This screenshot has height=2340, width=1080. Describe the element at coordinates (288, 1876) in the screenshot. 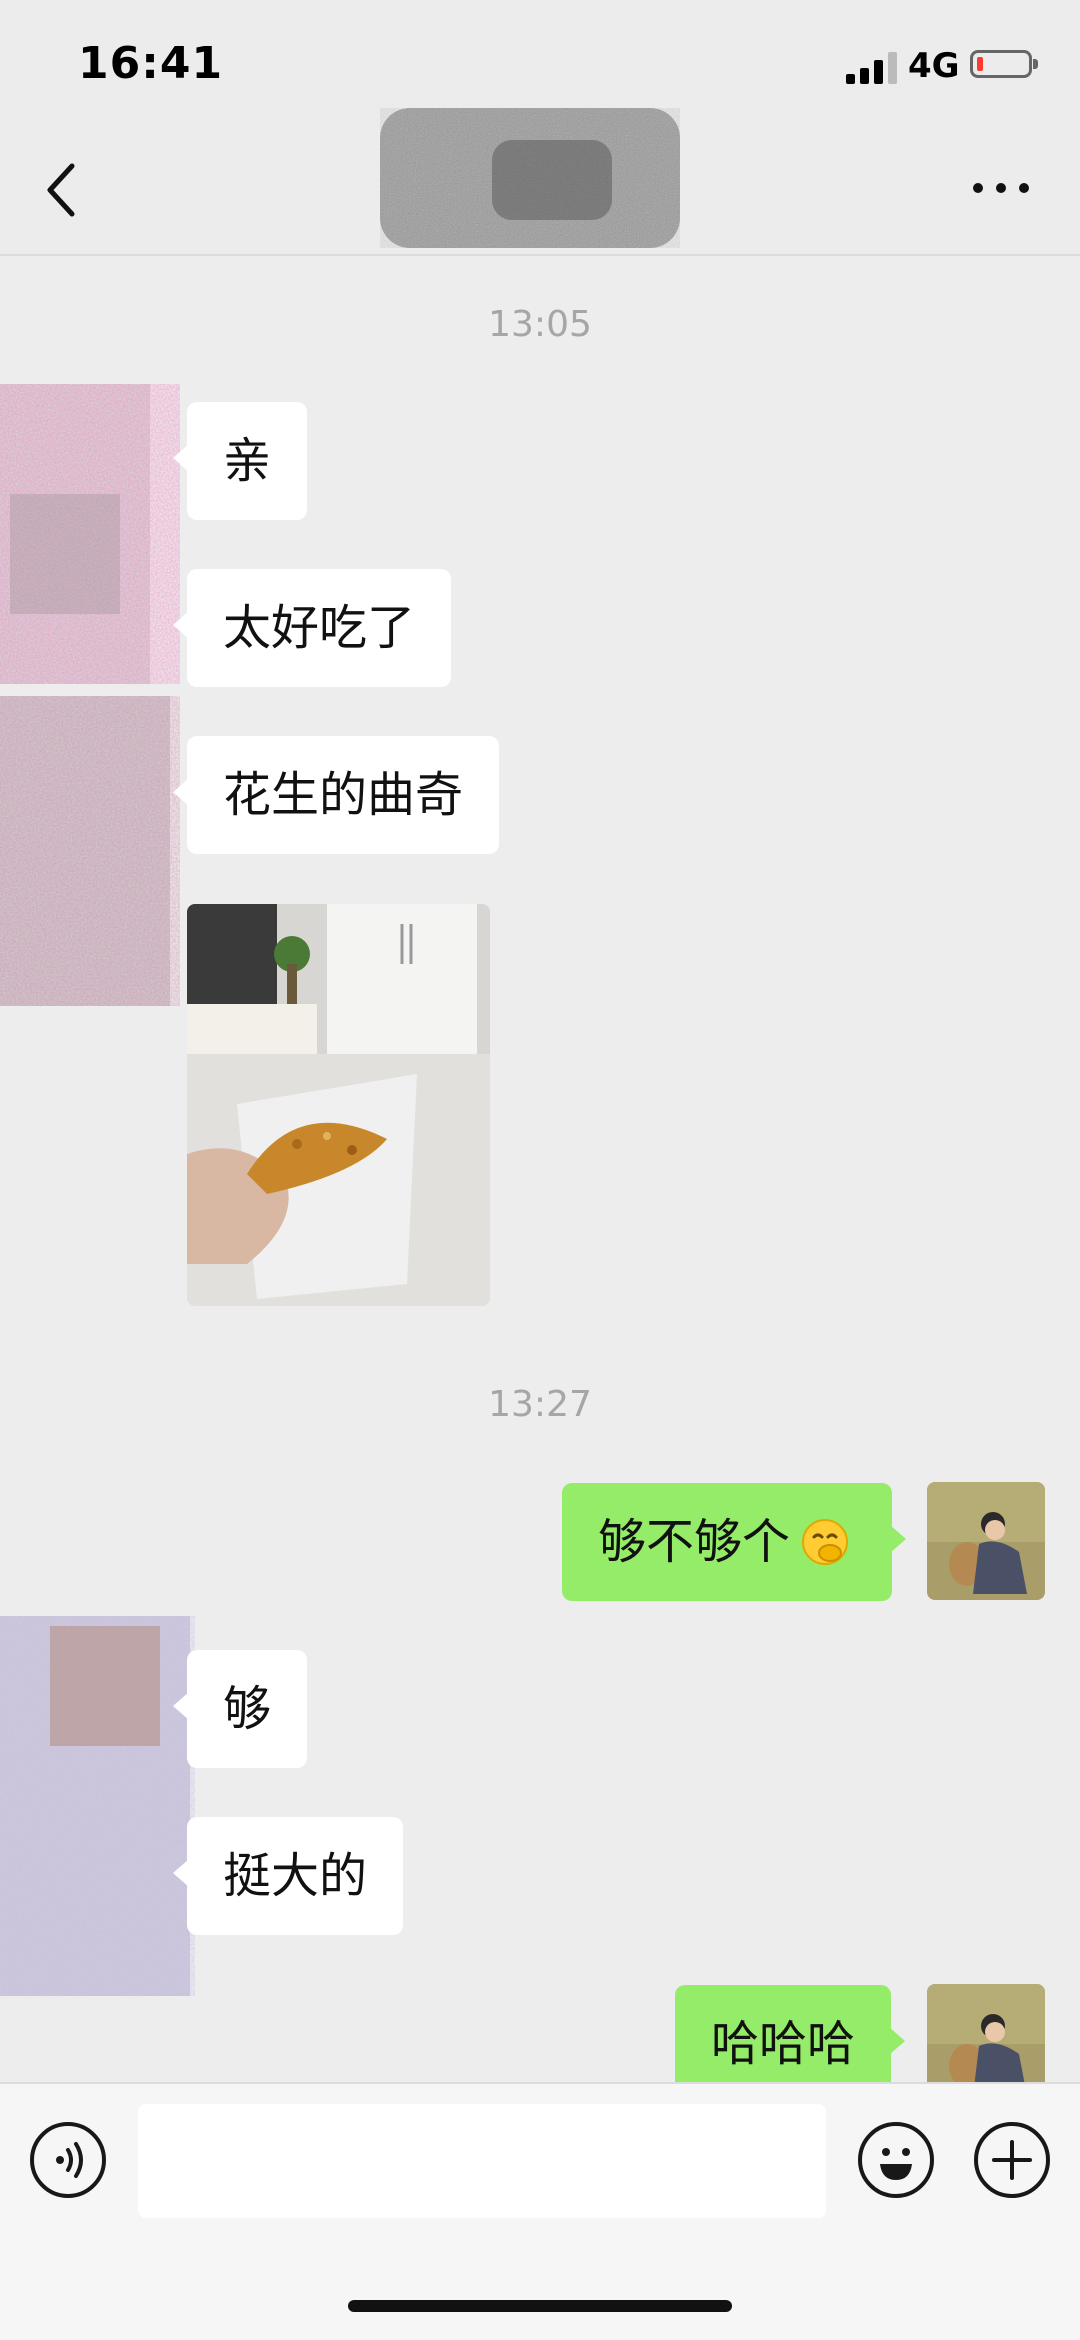

I see `message-bubble-incoming: 挺大的` at that location.